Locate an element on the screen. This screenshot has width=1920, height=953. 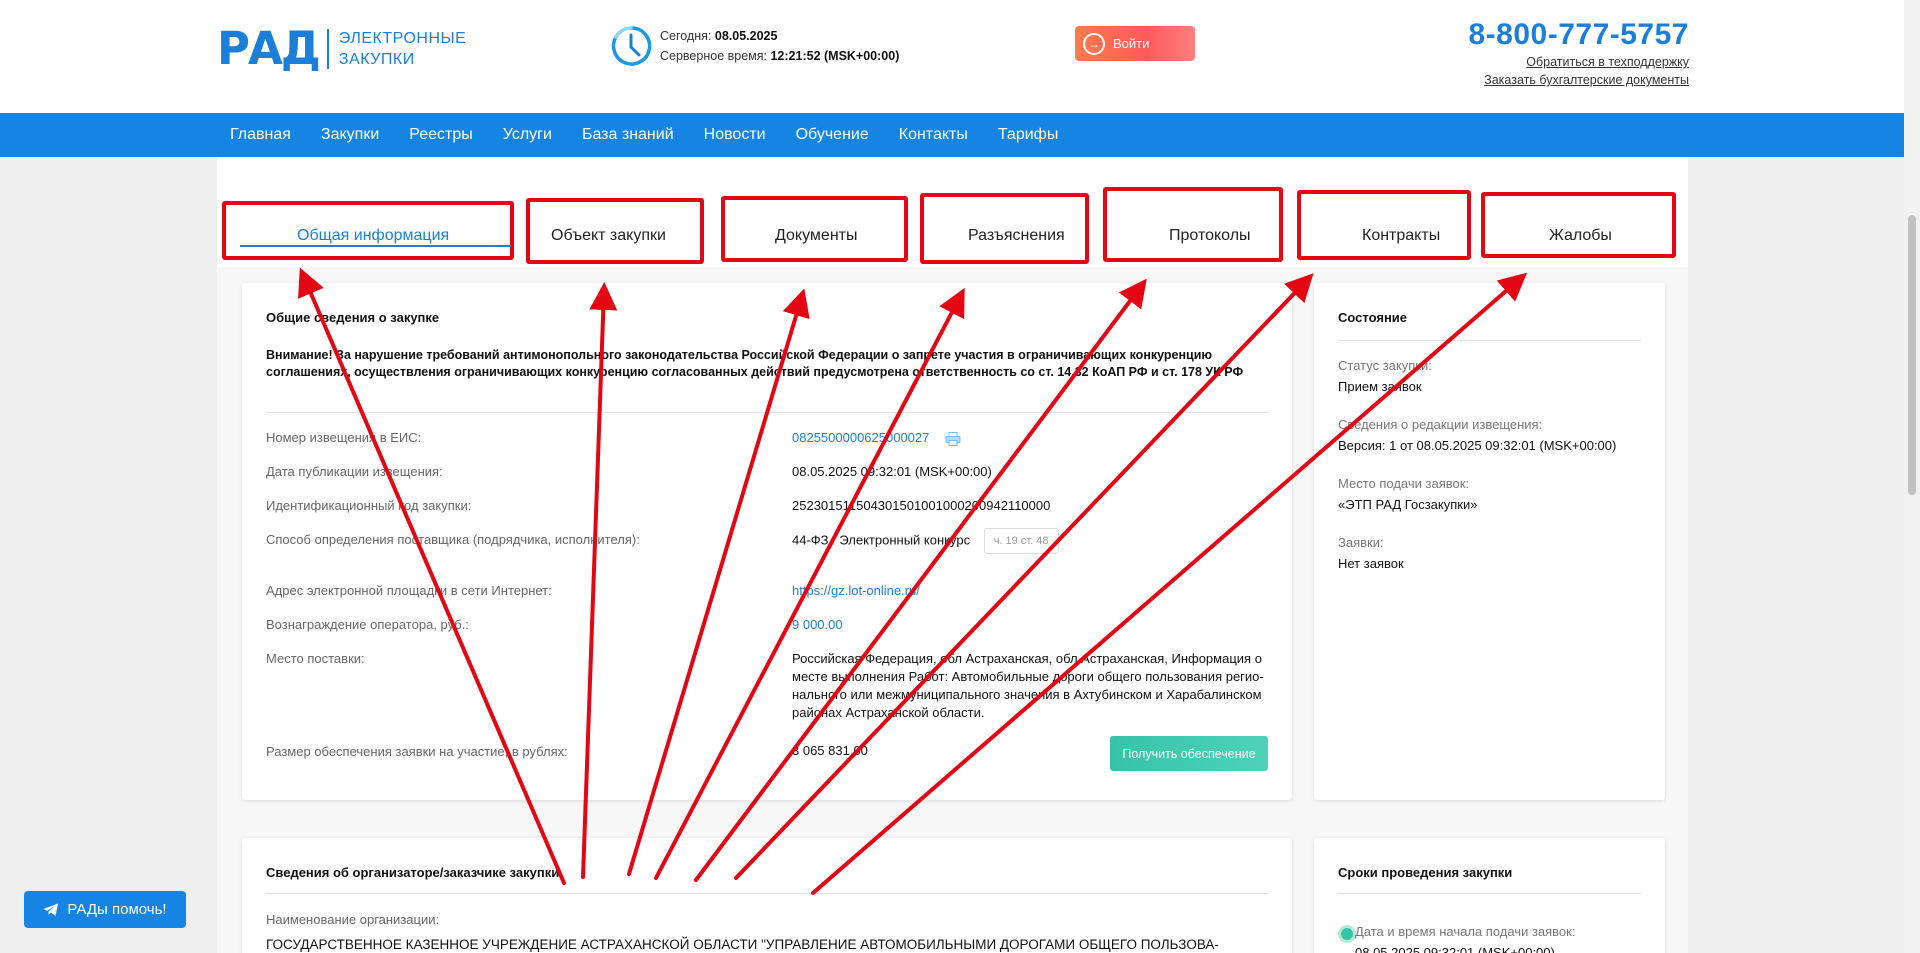
support-link: Обратиться в техподдержку is located at coordinates (1578, 62).